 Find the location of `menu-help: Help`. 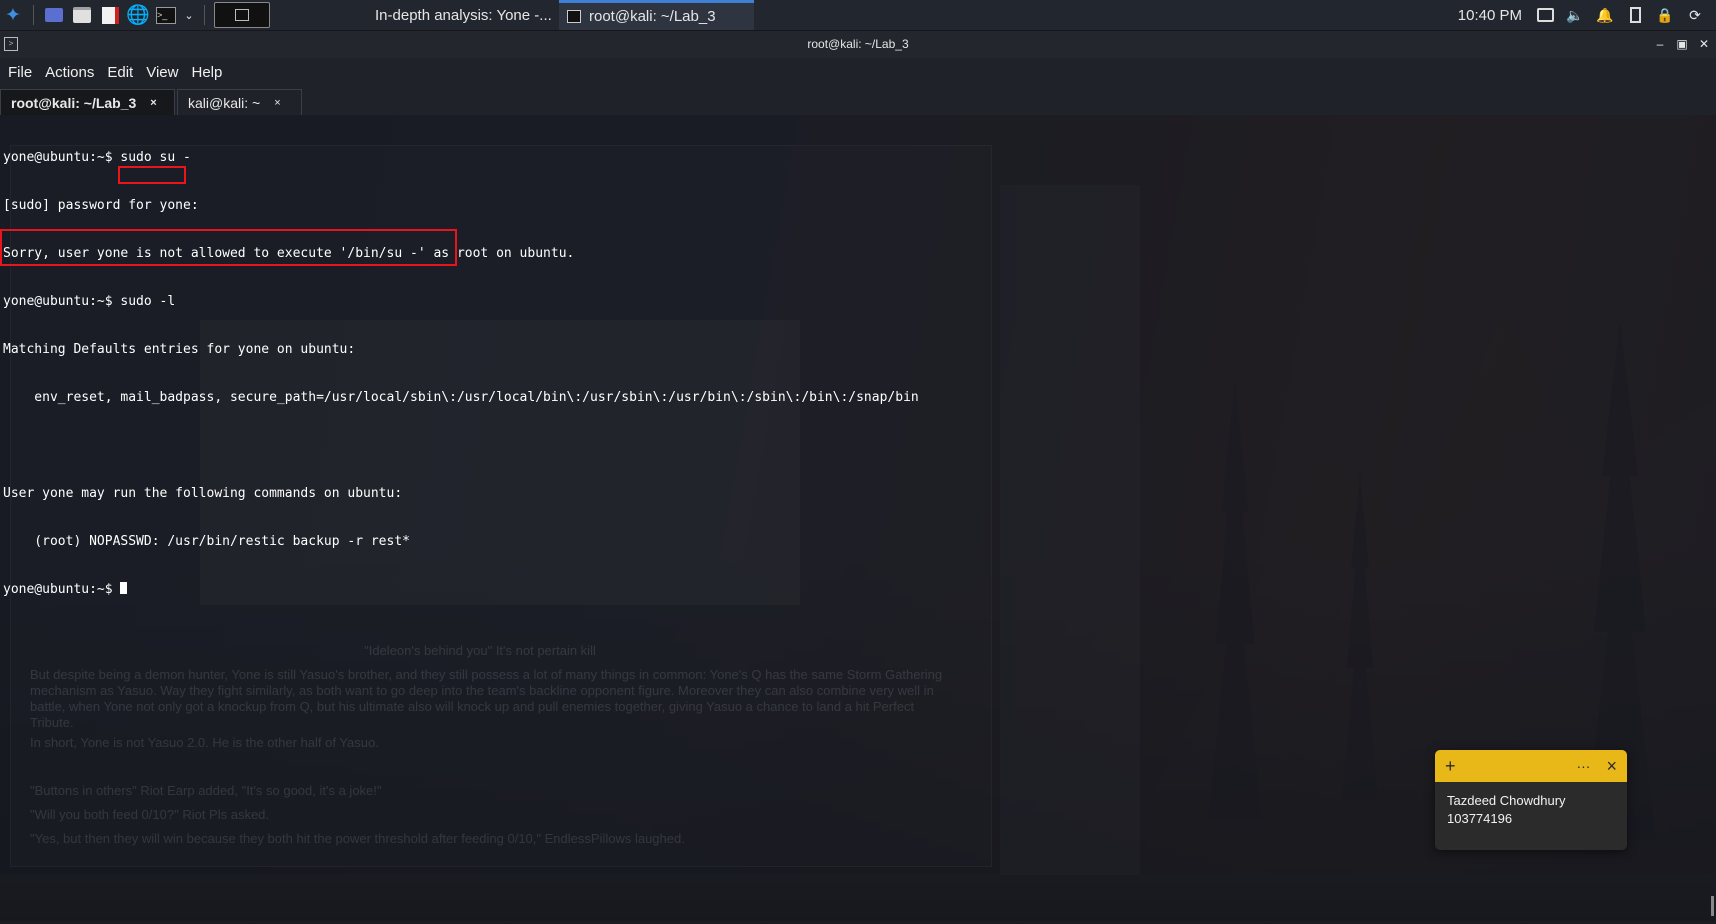

menu-help: Help is located at coordinates (206, 72).